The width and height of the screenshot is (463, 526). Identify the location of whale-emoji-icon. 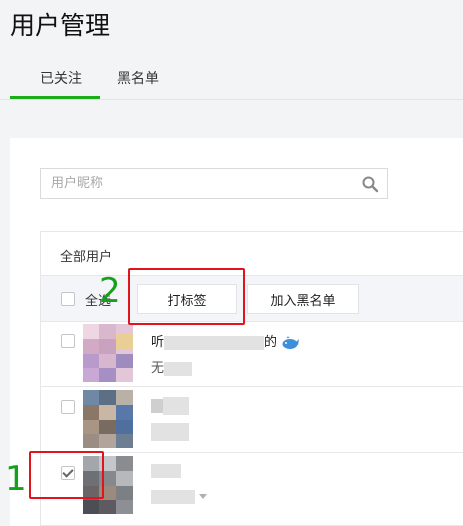
(291, 342).